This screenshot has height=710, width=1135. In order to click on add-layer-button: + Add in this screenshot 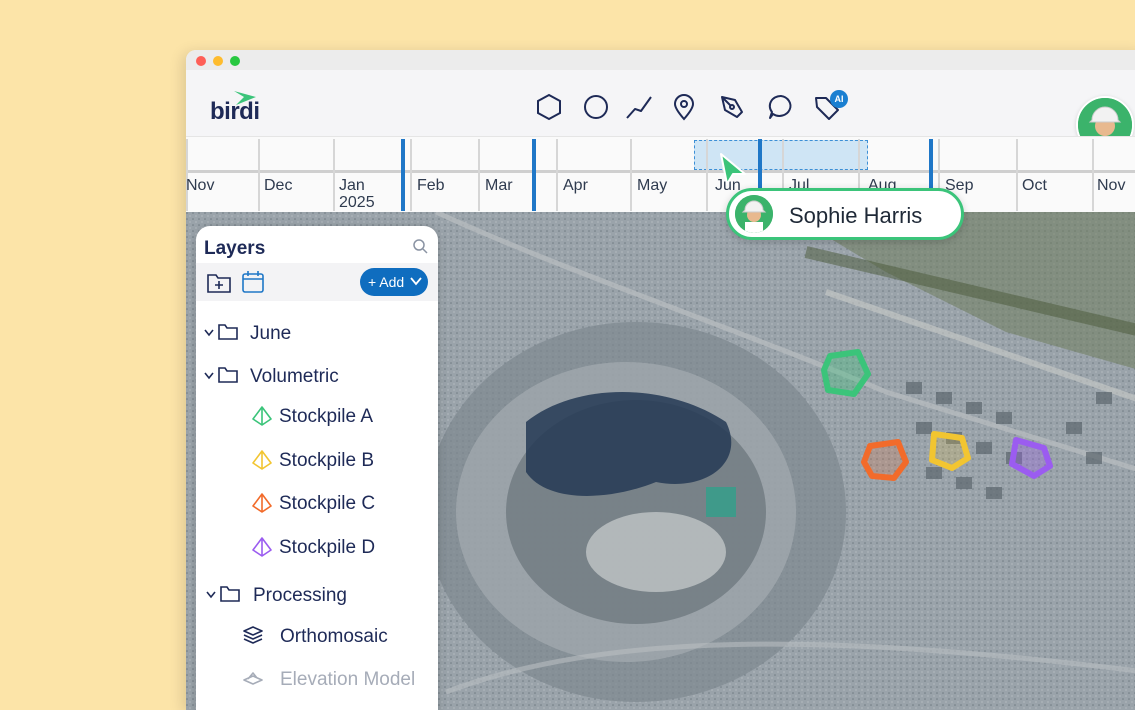, I will do `click(394, 282)`.